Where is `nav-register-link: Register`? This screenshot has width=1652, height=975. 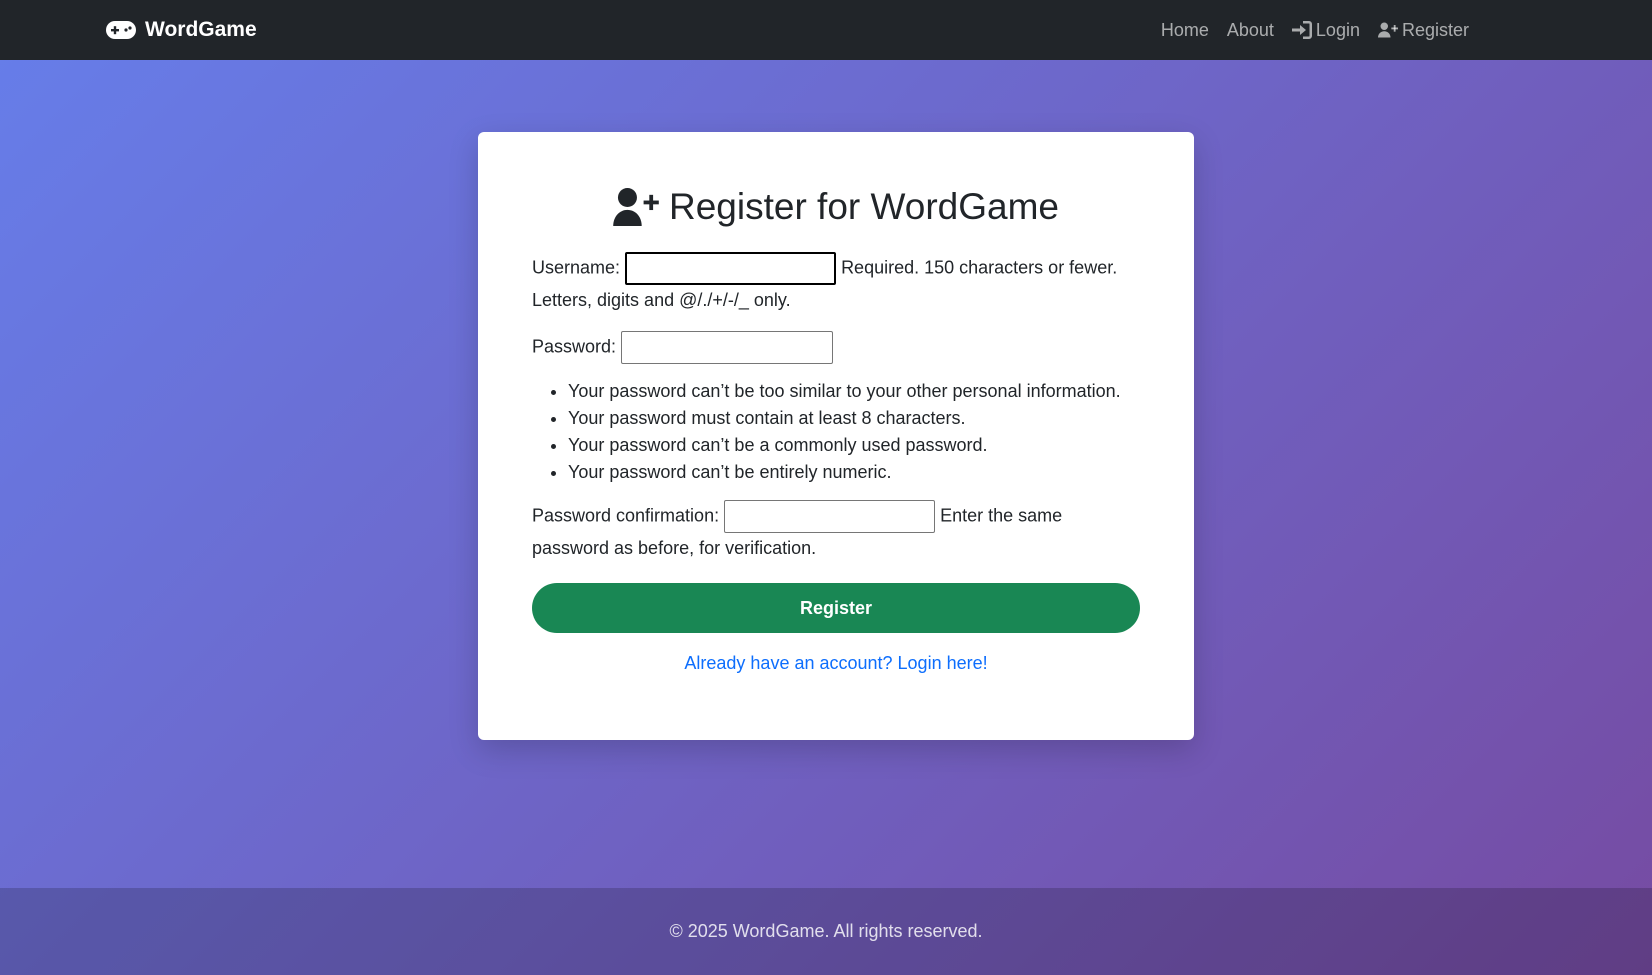 nav-register-link: Register is located at coordinates (1423, 30).